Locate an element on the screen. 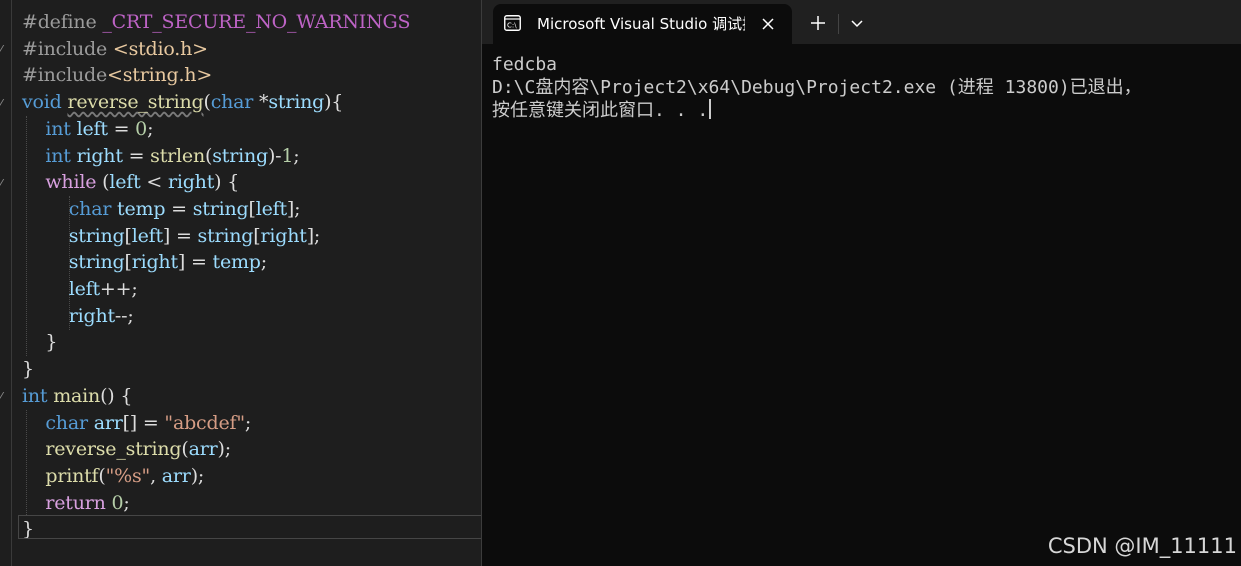 Image resolution: width=1241 pixels, height=566 pixels. code-line: reverse_string(arr); is located at coordinates (126, 449).